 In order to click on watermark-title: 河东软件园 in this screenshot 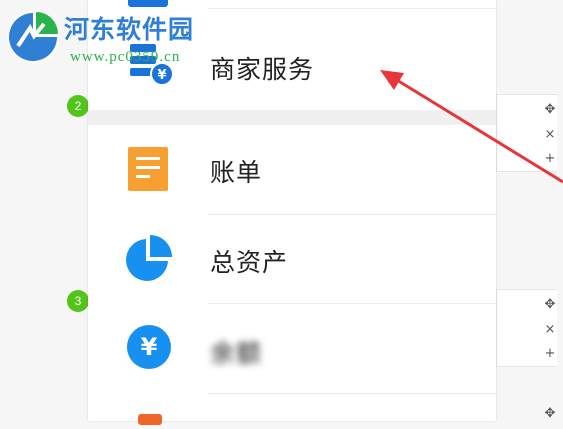, I will do `click(129, 29)`.